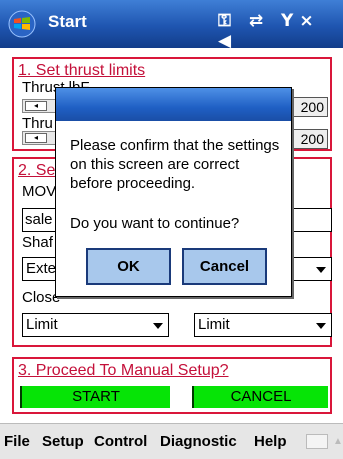  I want to click on section-3-title: 3. Proceed To Manual Setup?, so click(123, 370).